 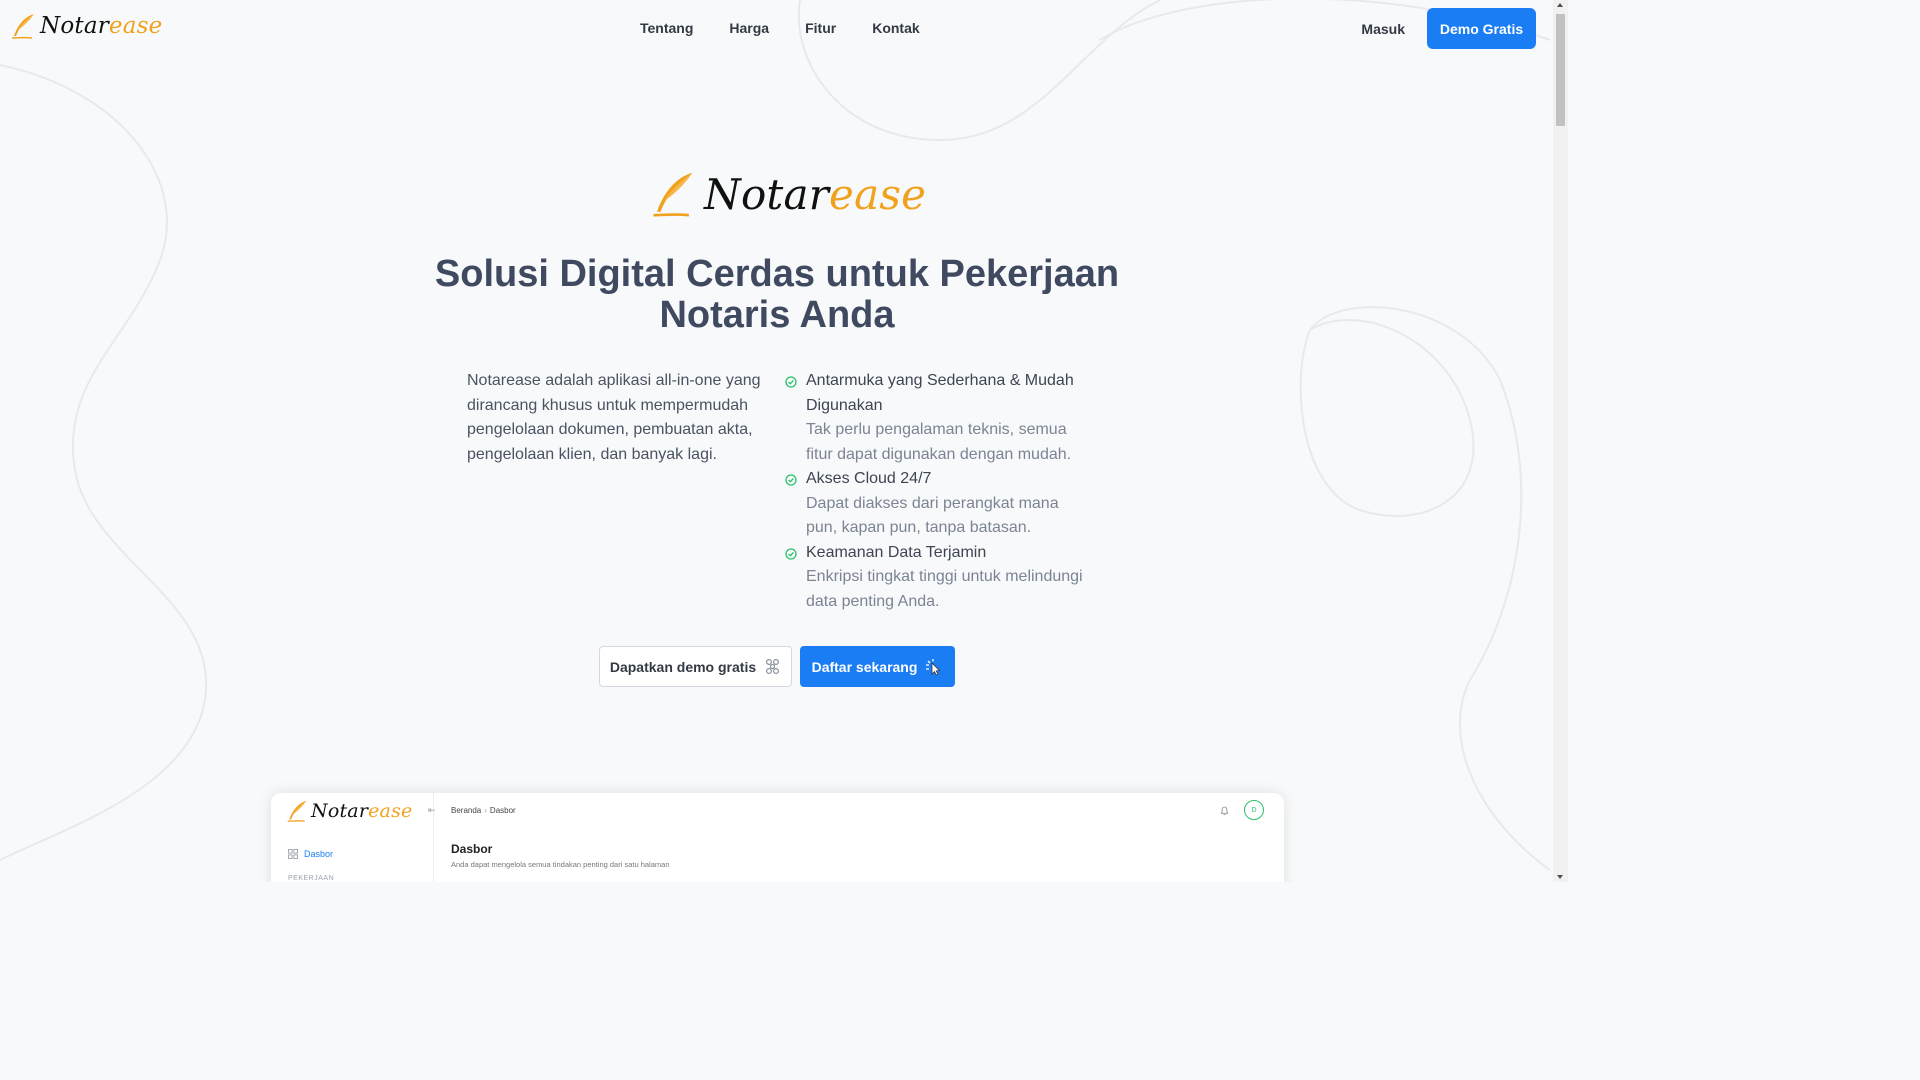 I want to click on breadcrumb-home: Beranda, so click(x=466, y=810).